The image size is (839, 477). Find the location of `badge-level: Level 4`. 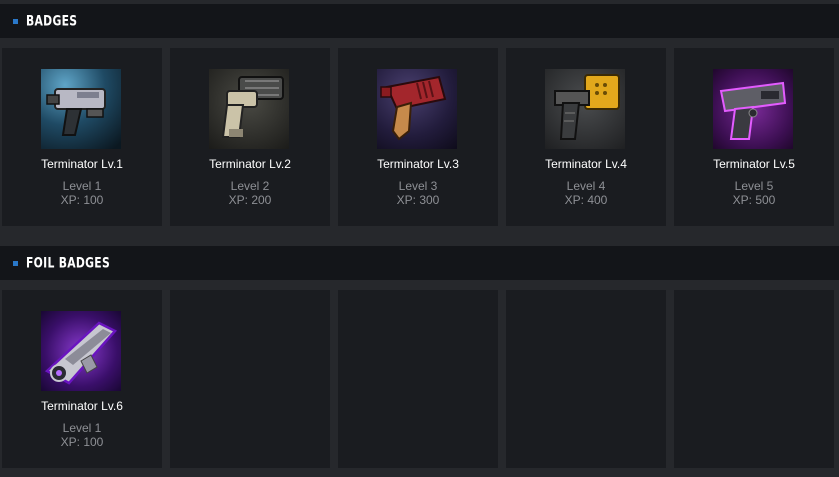

badge-level: Level 4 is located at coordinates (586, 186).